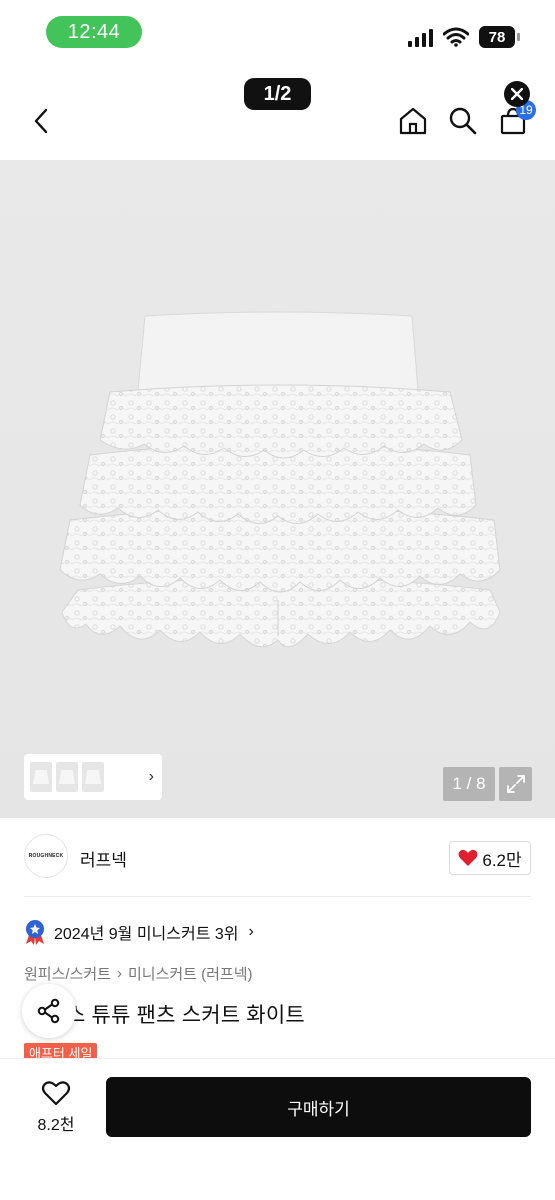 The width and height of the screenshot is (555, 1200). I want to click on back-button, so click(41, 121).